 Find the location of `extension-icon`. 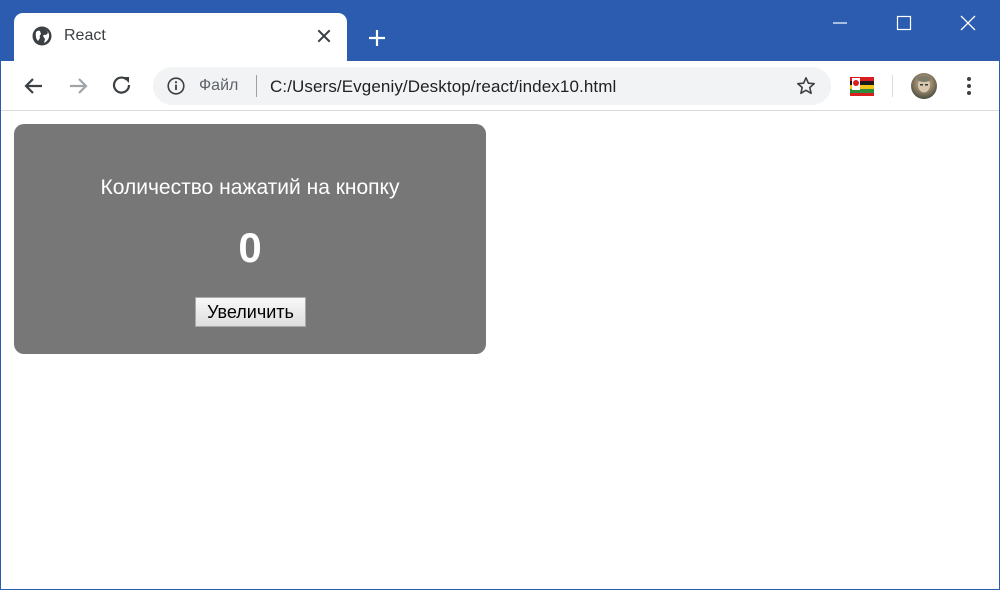

extension-icon is located at coordinates (862, 86).